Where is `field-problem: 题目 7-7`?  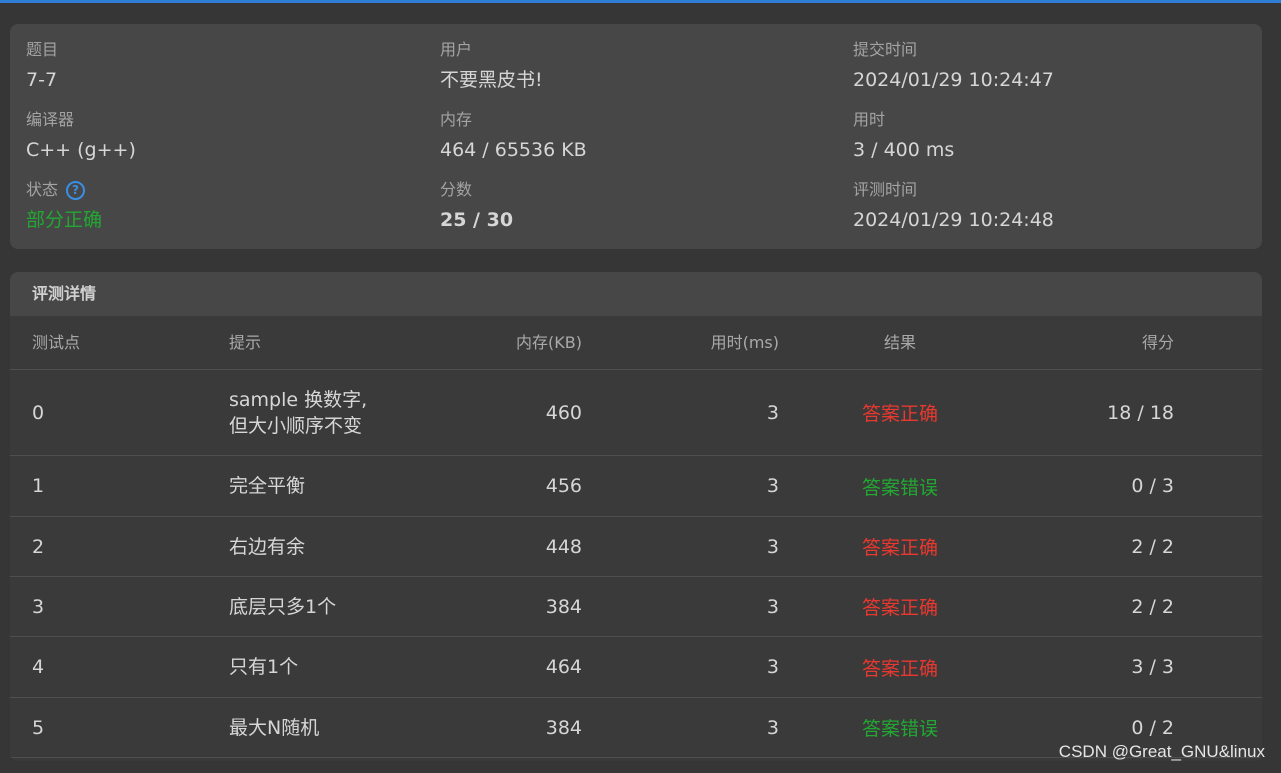 field-problem: 题目 7-7 is located at coordinates (42, 66).